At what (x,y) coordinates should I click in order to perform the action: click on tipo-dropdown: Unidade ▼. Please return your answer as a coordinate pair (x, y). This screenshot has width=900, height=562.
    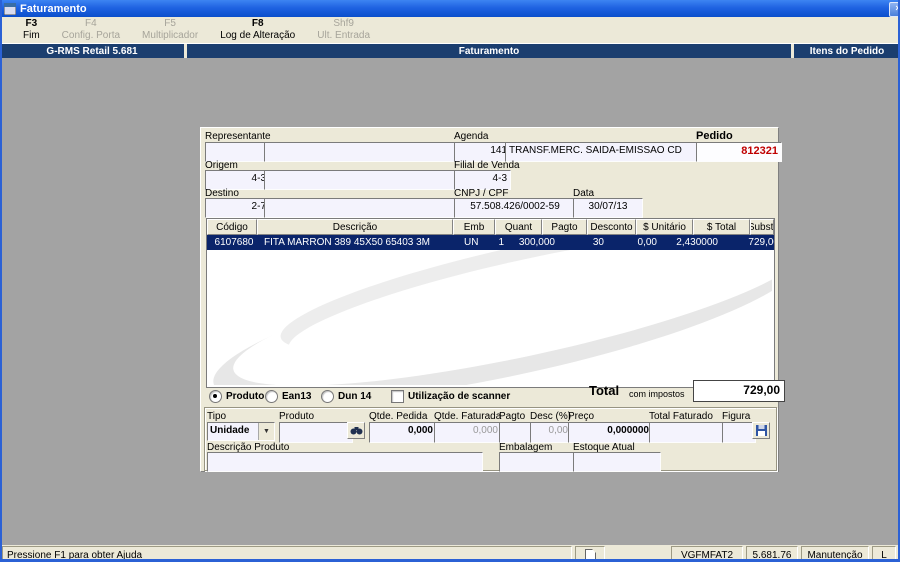
    Looking at the image, I should click on (241, 431).